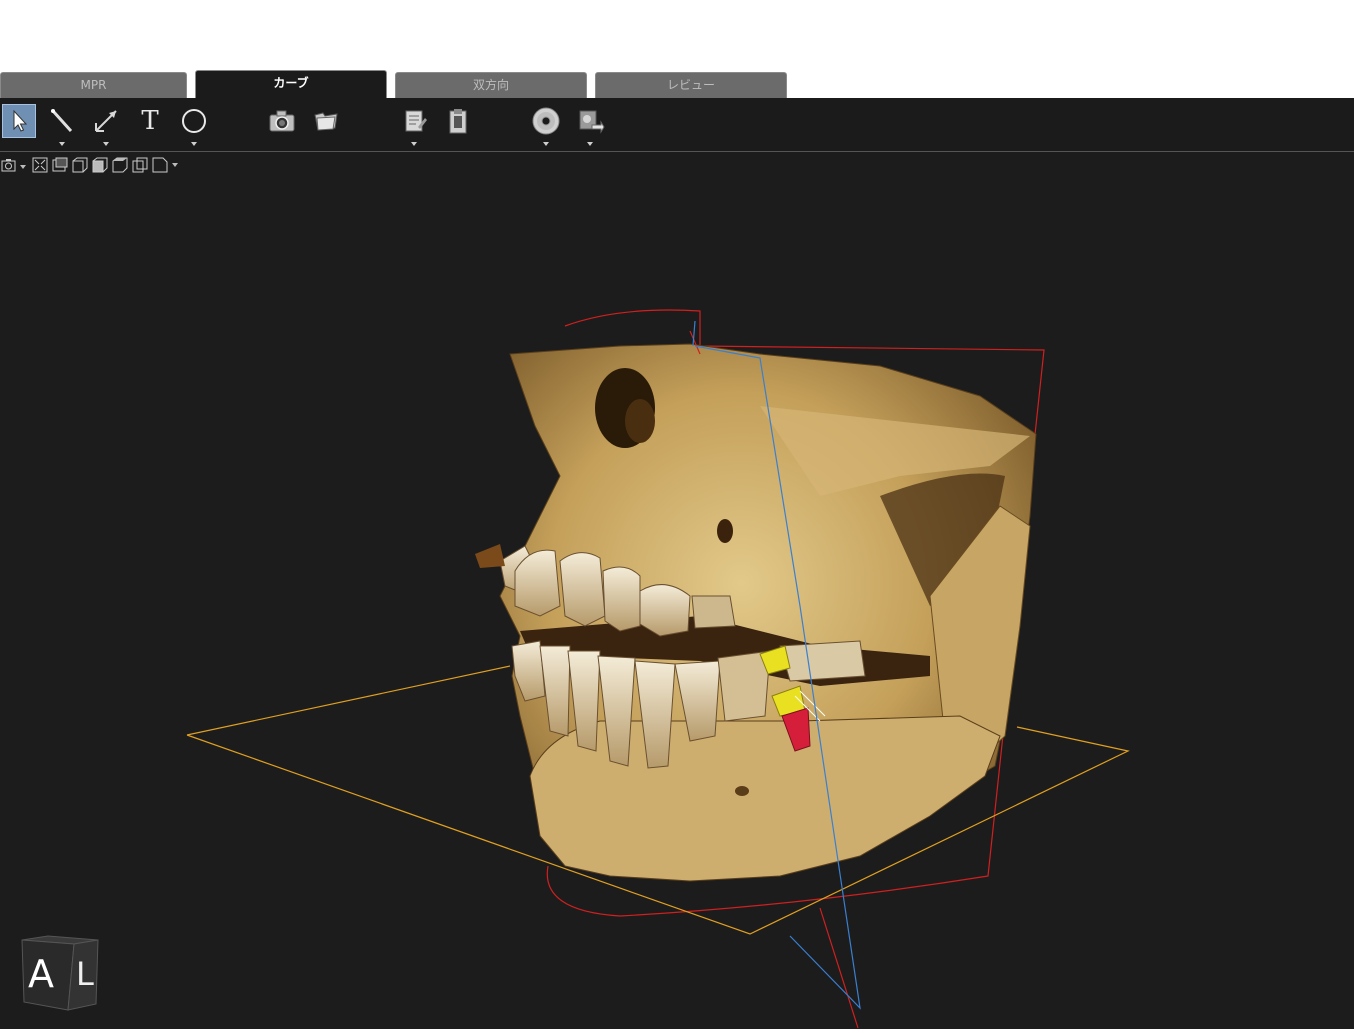  What do you see at coordinates (194, 121) in the screenshot?
I see `ellipse-tool-icon` at bounding box center [194, 121].